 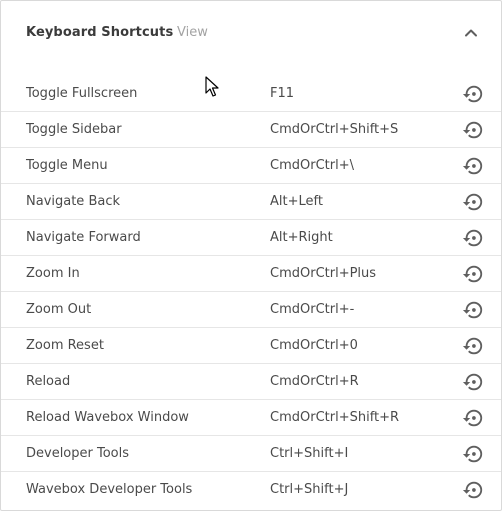 I want to click on shortcut-name: Reload, so click(x=48, y=381).